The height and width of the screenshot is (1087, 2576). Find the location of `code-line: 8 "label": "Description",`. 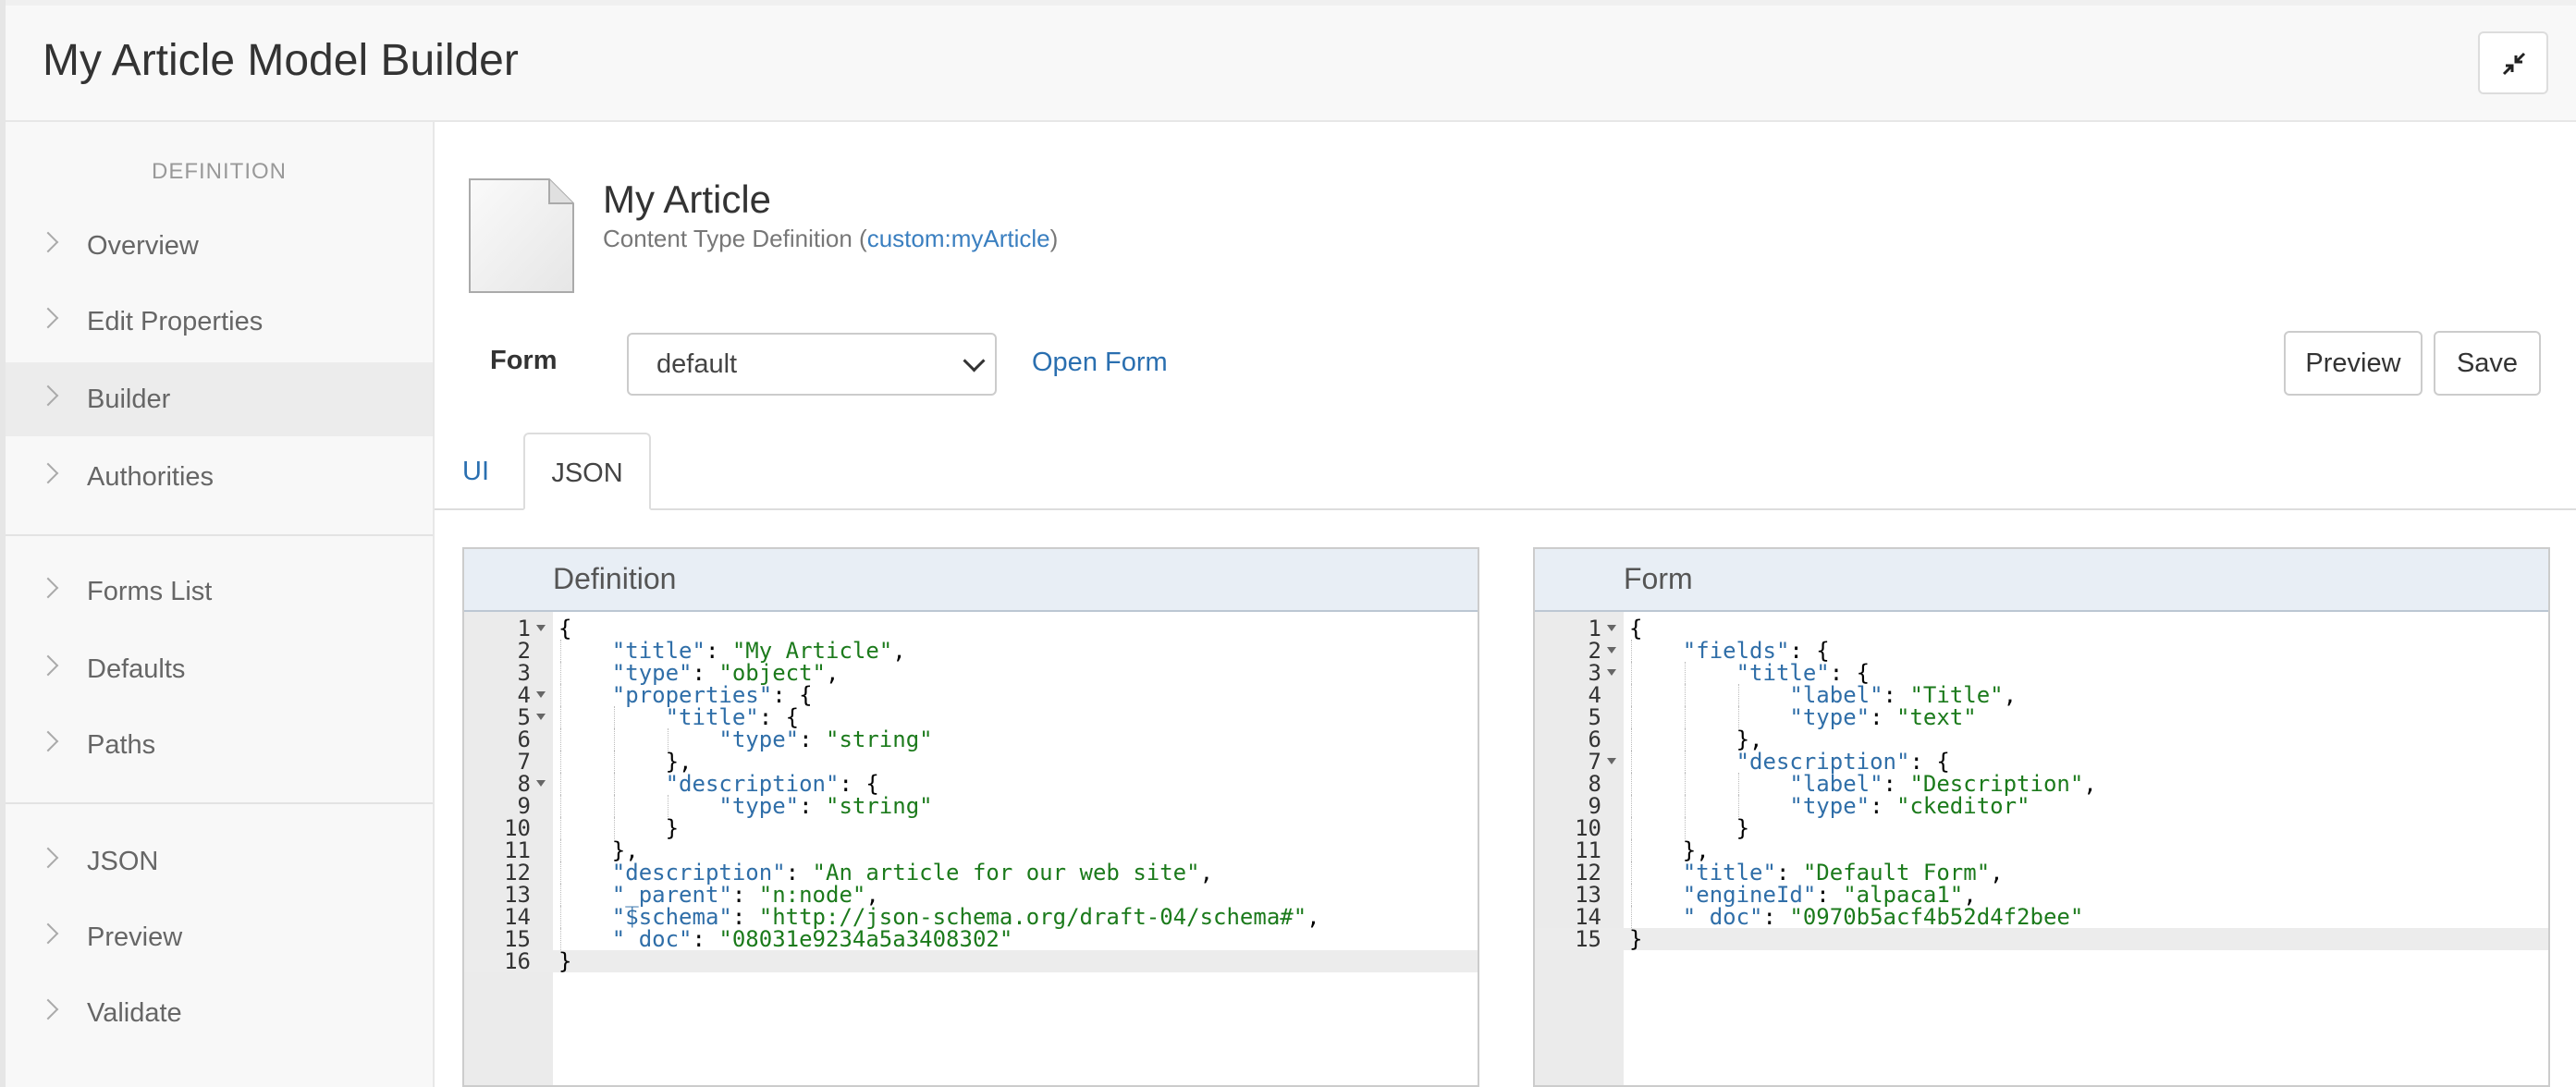

code-line: 8 "label": "Description", is located at coordinates (2041, 784).